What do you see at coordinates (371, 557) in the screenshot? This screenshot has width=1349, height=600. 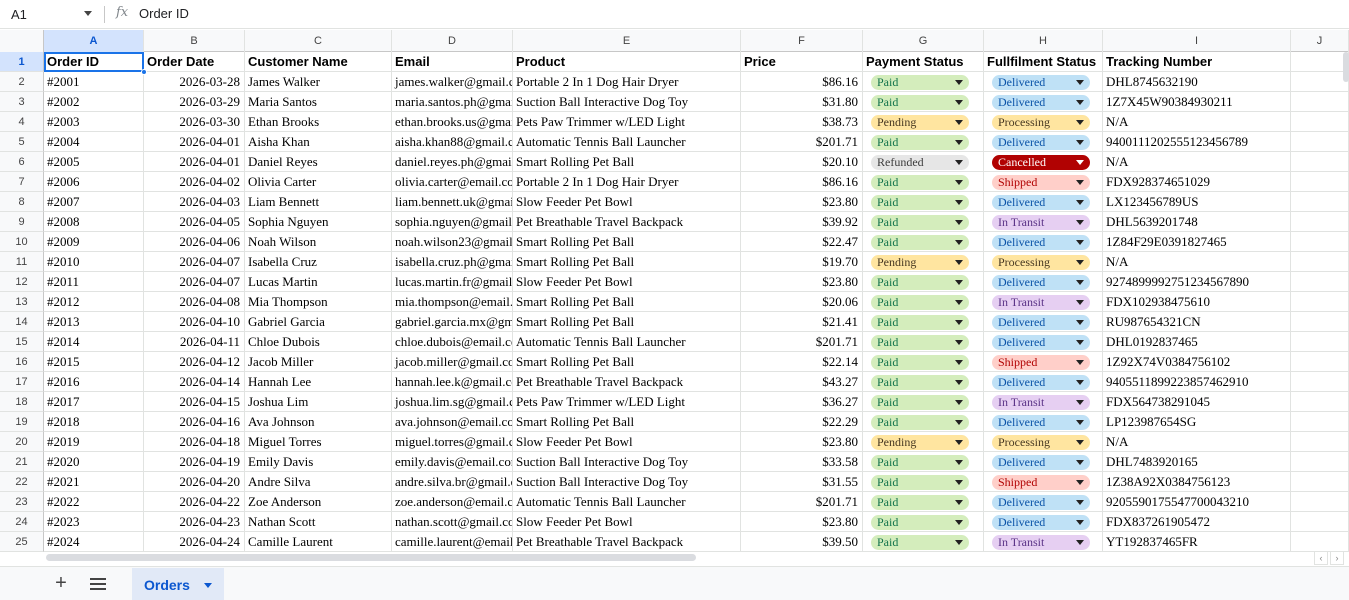 I see `scrollbar-thumb` at bounding box center [371, 557].